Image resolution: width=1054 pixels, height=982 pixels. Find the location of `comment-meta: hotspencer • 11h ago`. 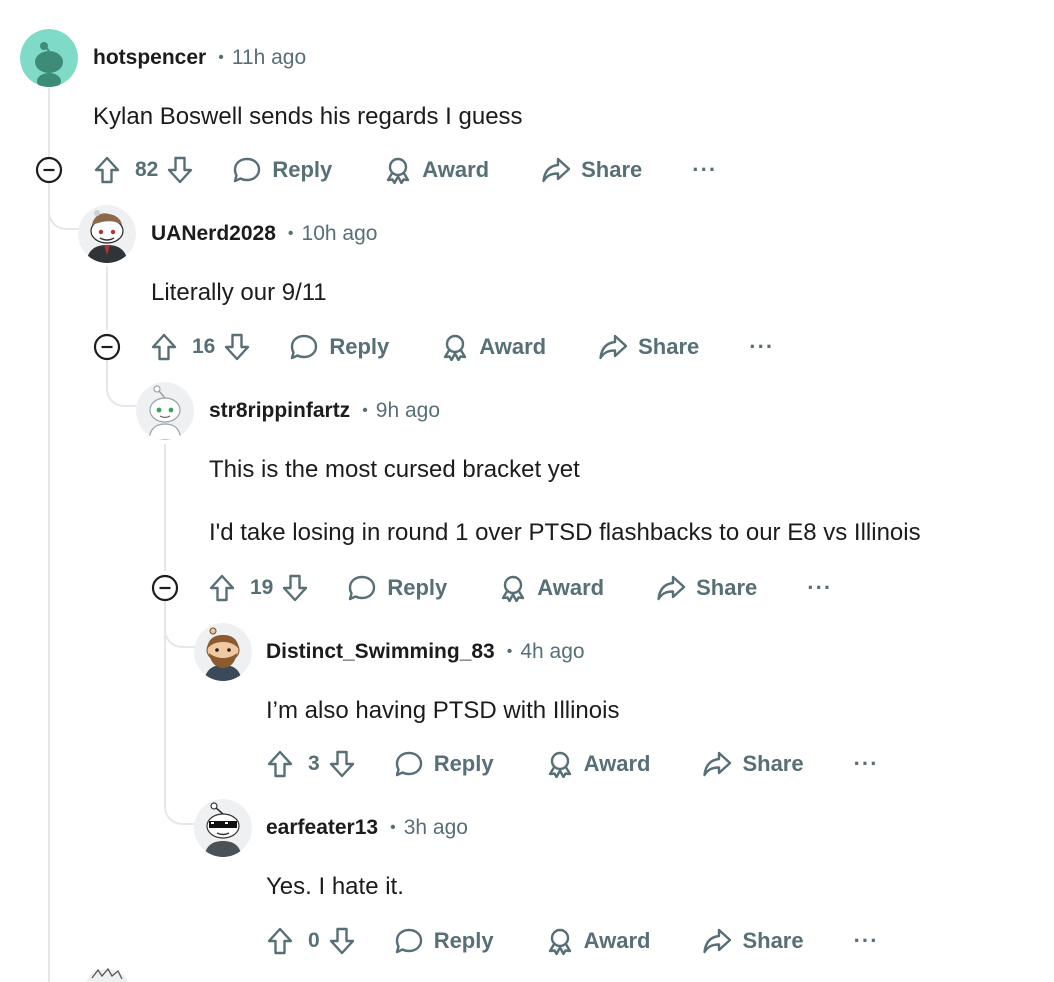

comment-meta: hotspencer • 11h ago is located at coordinates (199, 58).